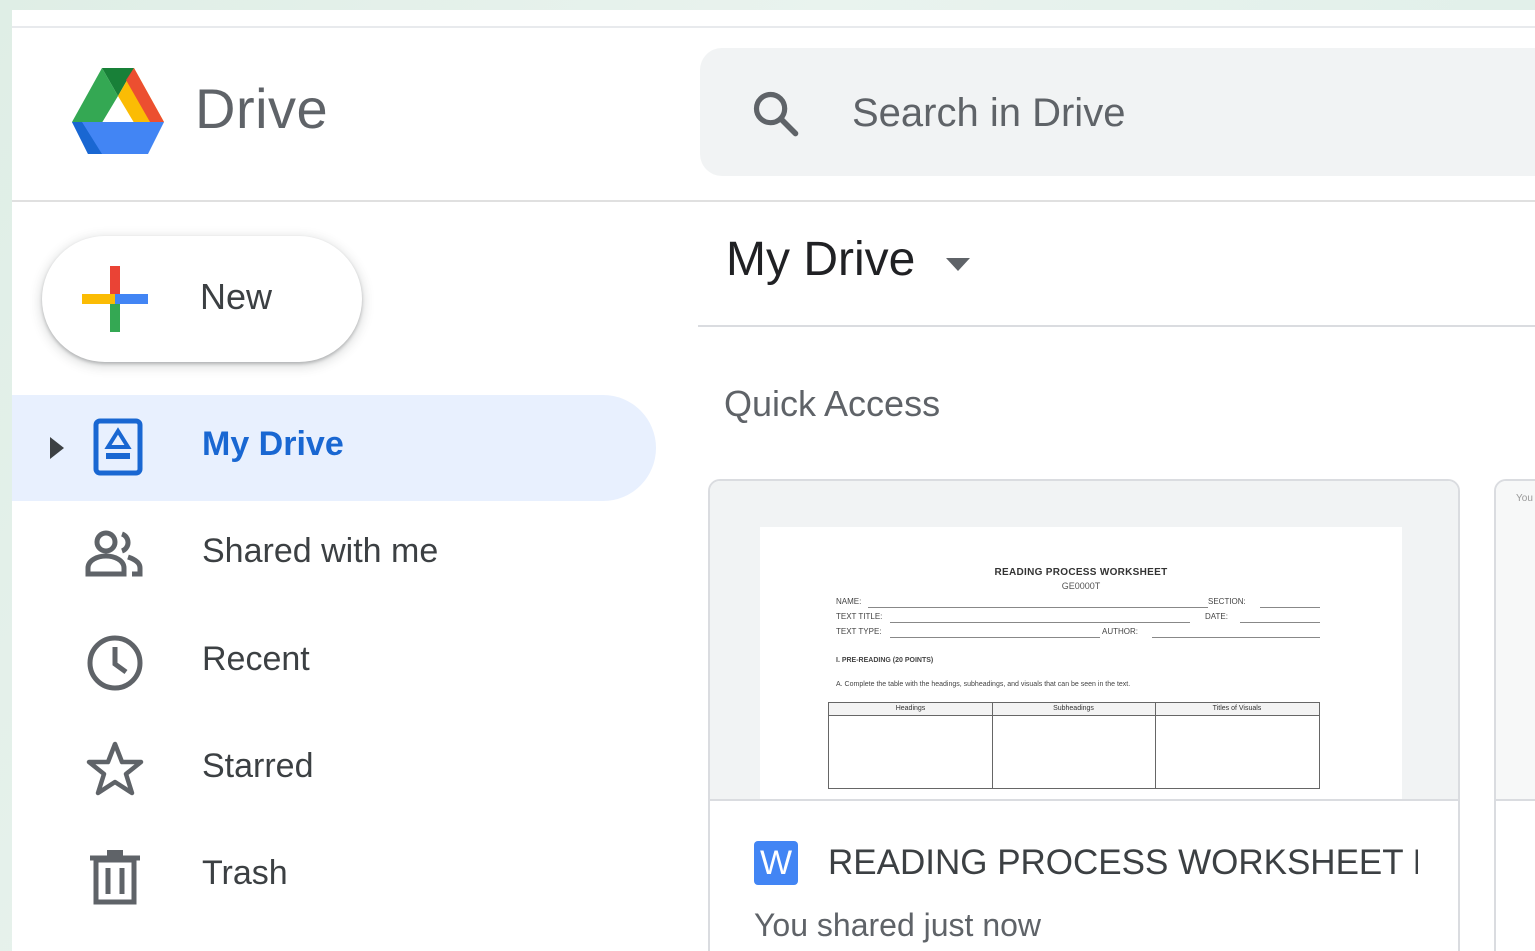 This screenshot has height=951, width=1535. What do you see at coordinates (1081, 572) in the screenshot?
I see `preview-title: READING PROCESS WORKSHEET` at bounding box center [1081, 572].